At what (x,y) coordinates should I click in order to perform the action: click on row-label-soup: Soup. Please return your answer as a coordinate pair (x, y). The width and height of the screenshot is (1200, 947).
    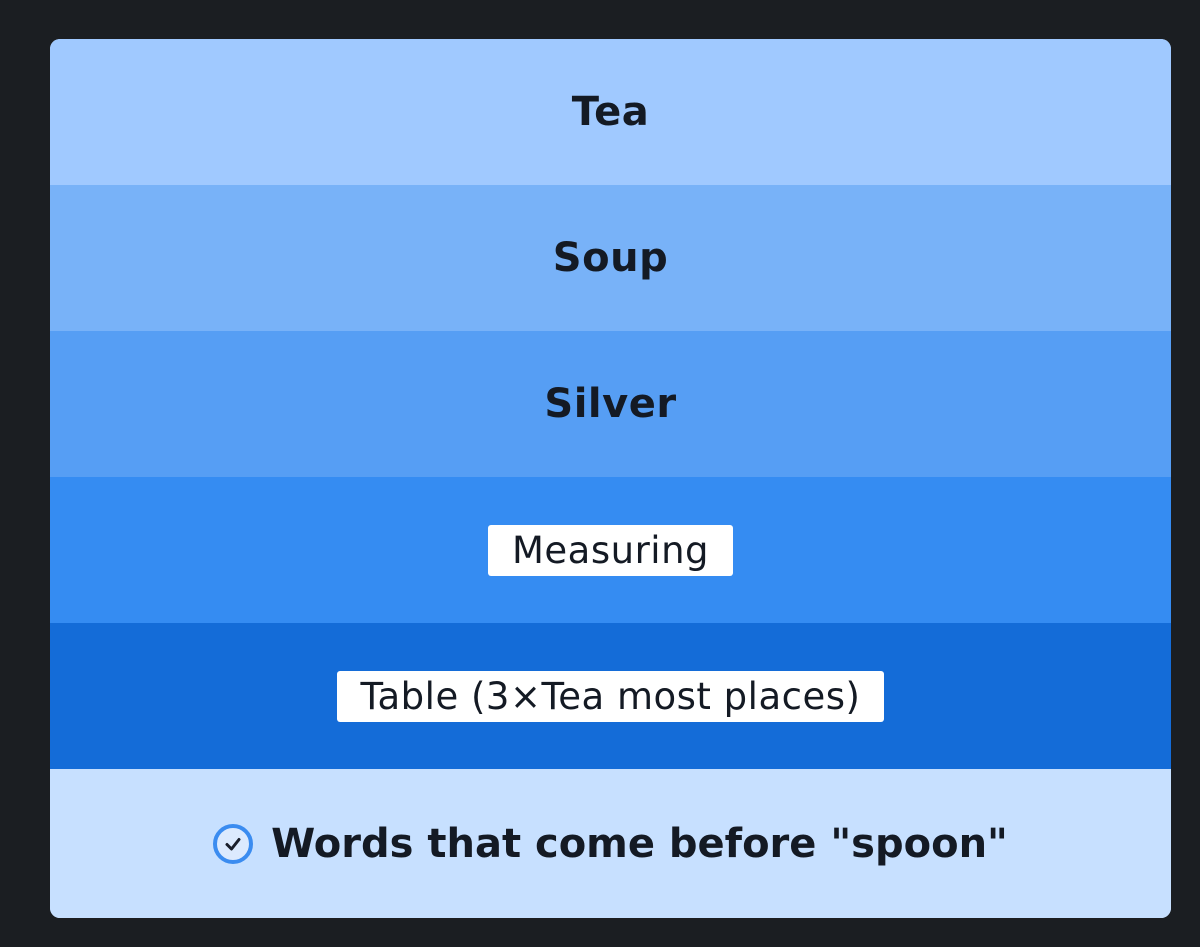
    Looking at the image, I should click on (610, 258).